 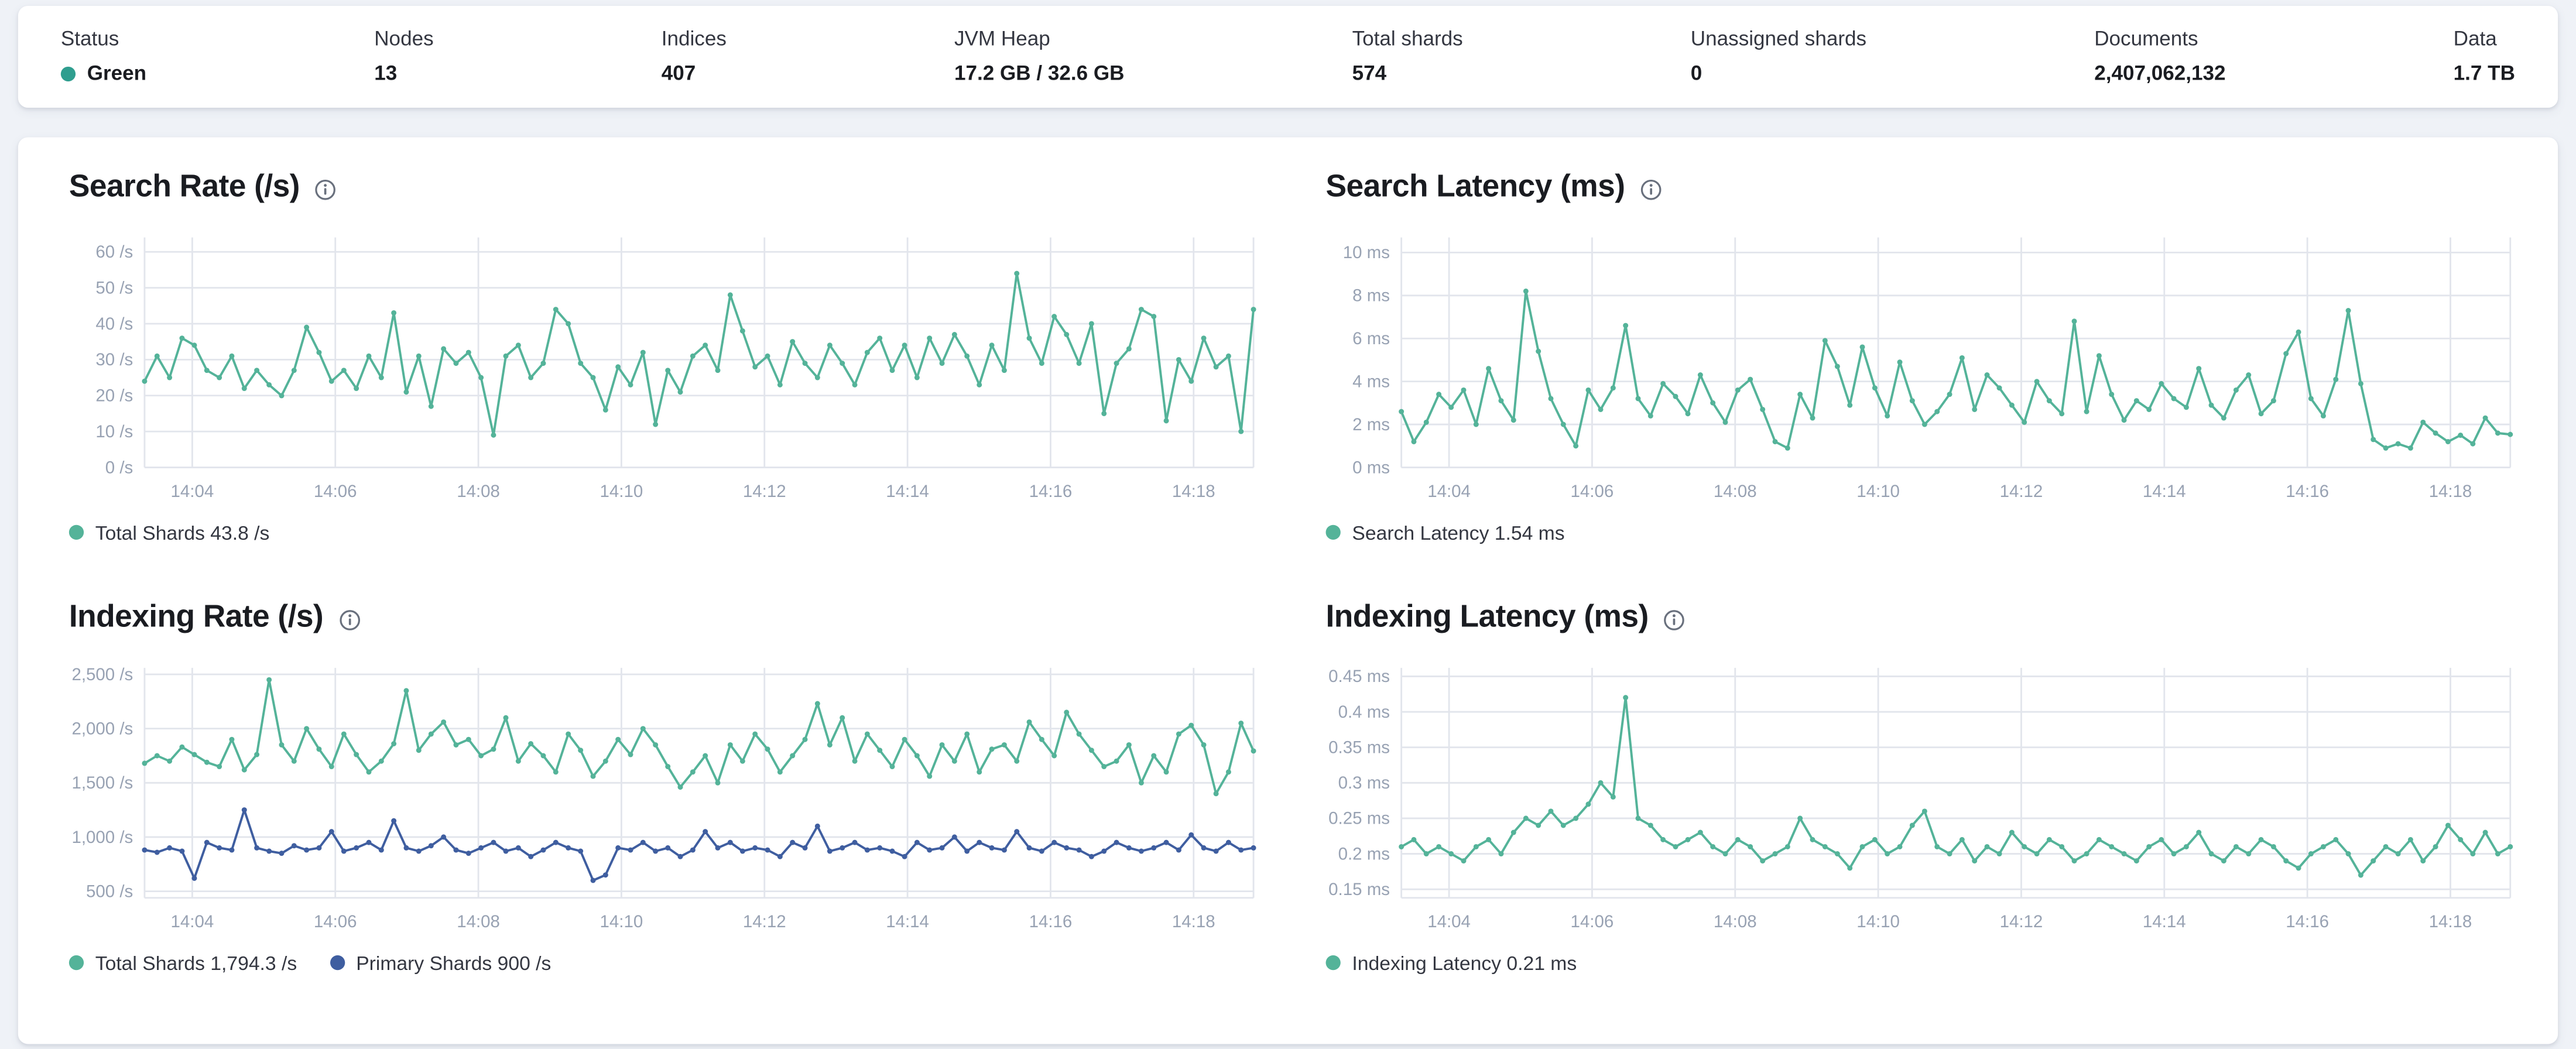 I want to click on legend-label: Search Latency 1.54 ms, so click(x=1458, y=533).